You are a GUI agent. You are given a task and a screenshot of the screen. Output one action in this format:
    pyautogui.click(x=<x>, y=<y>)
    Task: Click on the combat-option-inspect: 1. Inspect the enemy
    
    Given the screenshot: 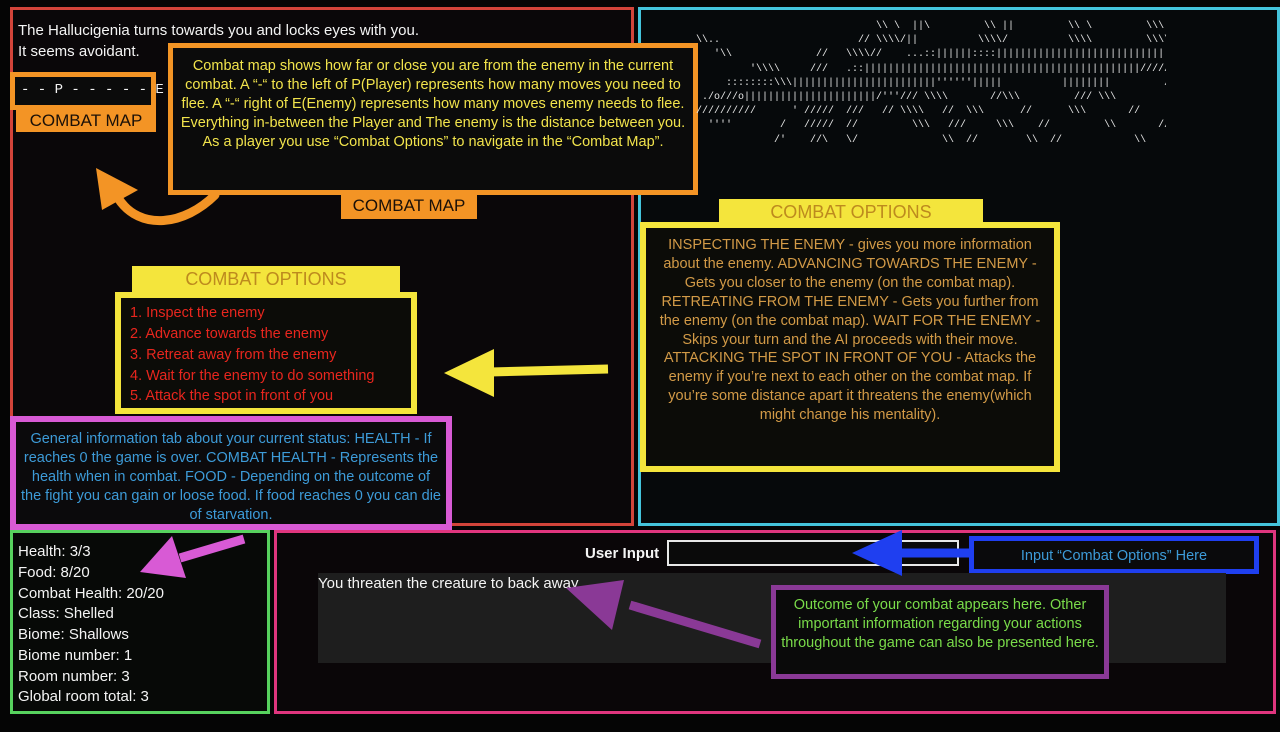 What is the action you would take?
    pyautogui.click(x=197, y=313)
    